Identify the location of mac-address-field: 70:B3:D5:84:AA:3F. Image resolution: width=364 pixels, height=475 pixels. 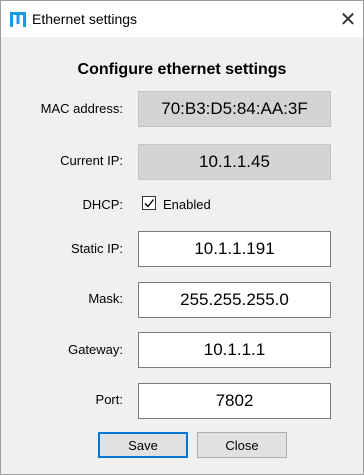
(234, 109).